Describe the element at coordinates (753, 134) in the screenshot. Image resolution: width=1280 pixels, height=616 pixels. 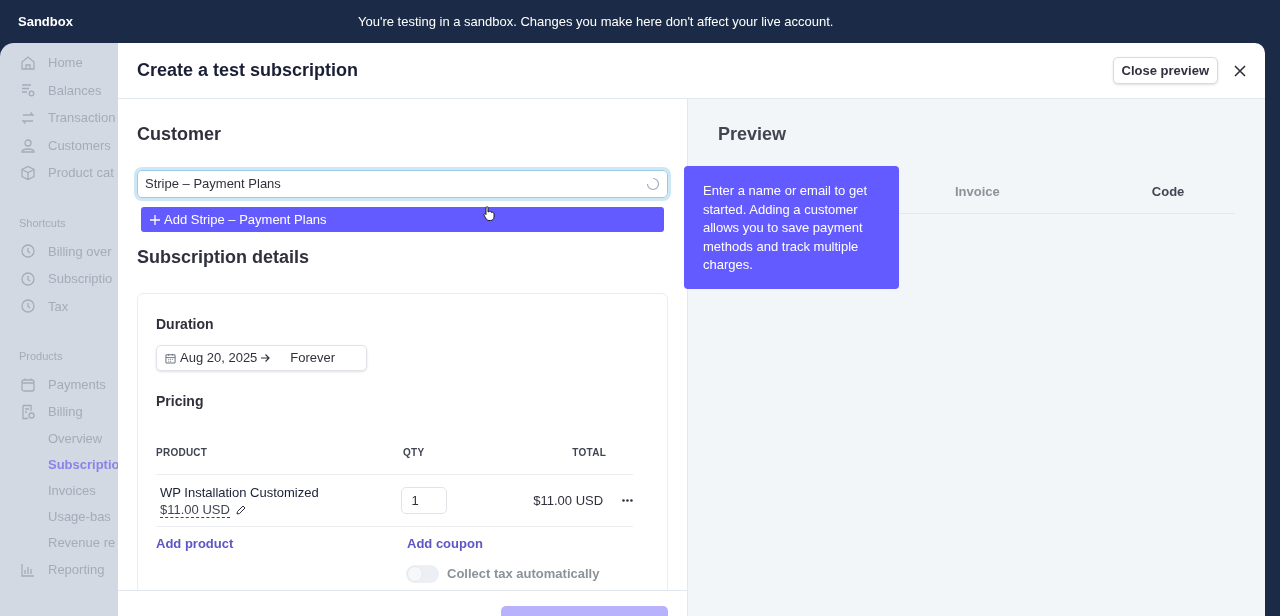
I see `preview-heading: Preview` at that location.